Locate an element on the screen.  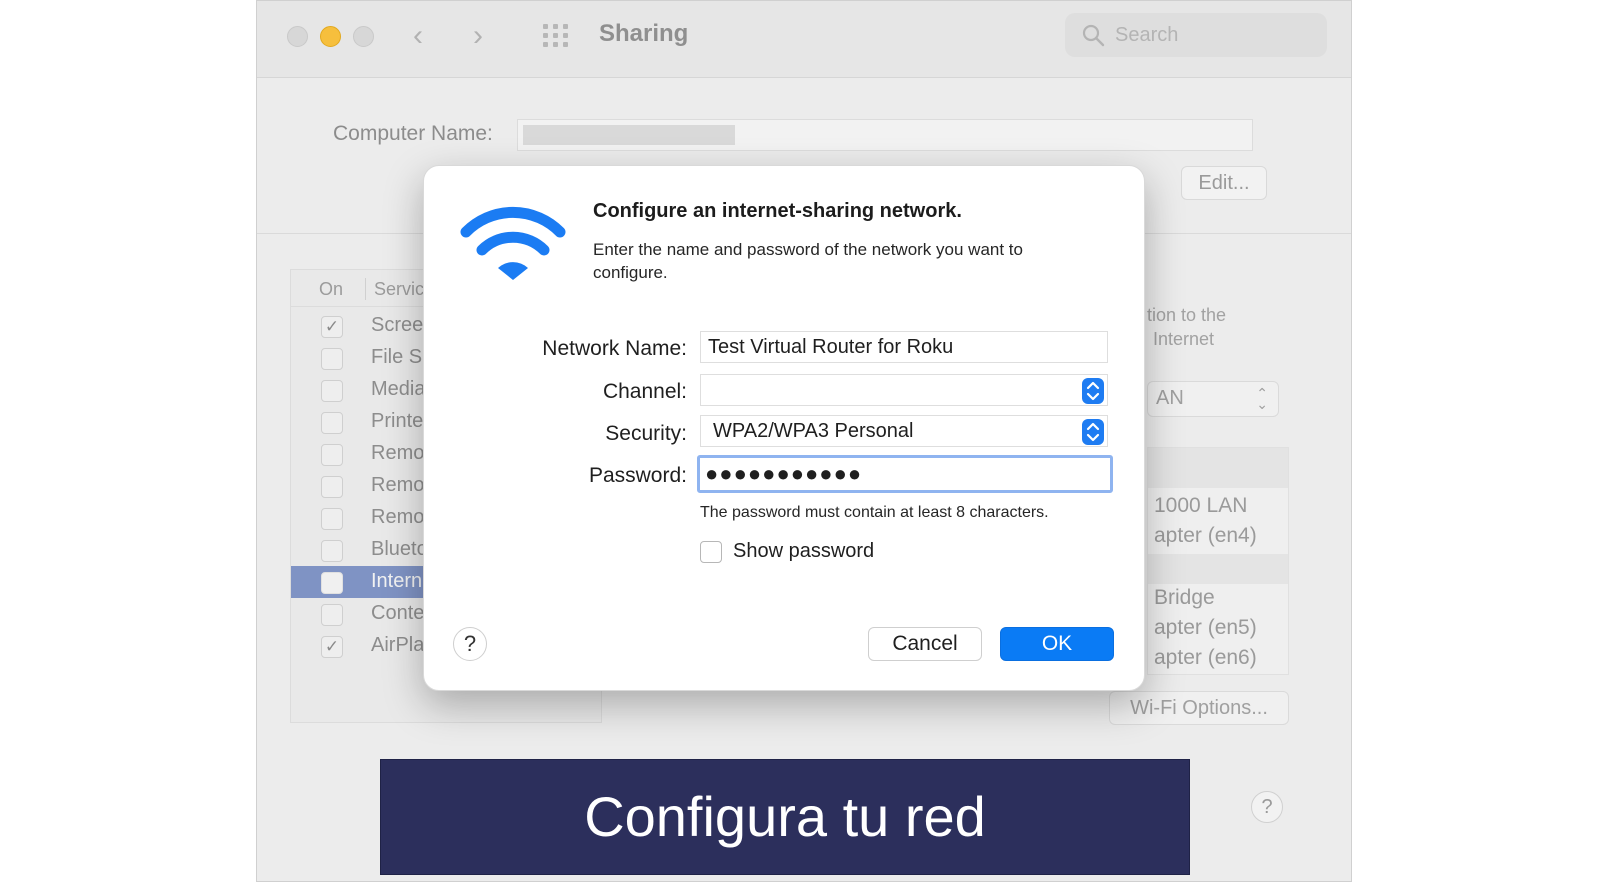
password-label: Password: is located at coordinates (637, 475).